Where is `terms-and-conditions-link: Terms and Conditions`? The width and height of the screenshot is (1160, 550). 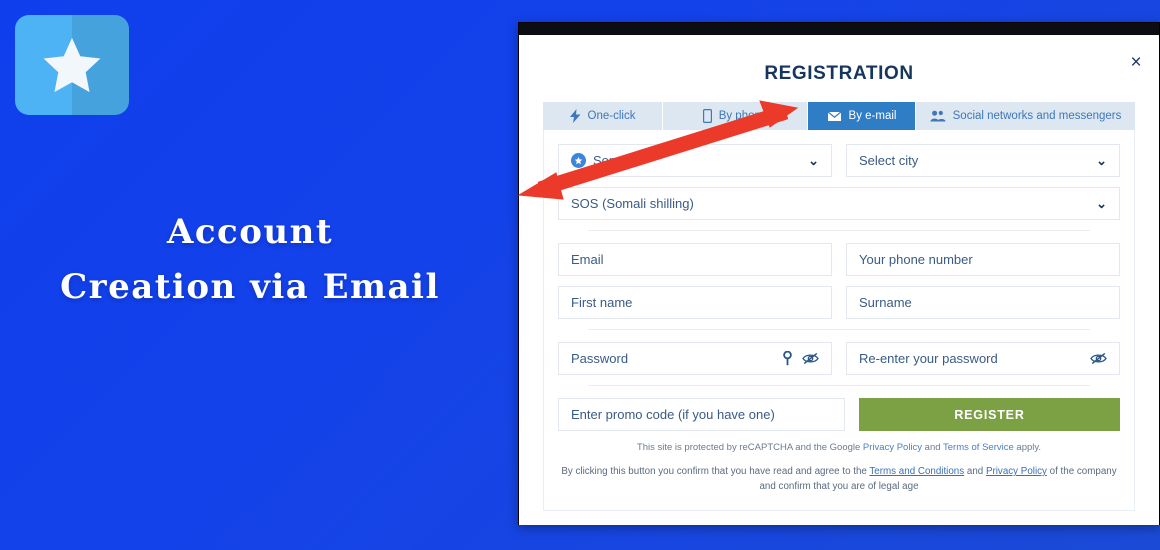
terms-and-conditions-link: Terms and Conditions is located at coordinates (916, 471).